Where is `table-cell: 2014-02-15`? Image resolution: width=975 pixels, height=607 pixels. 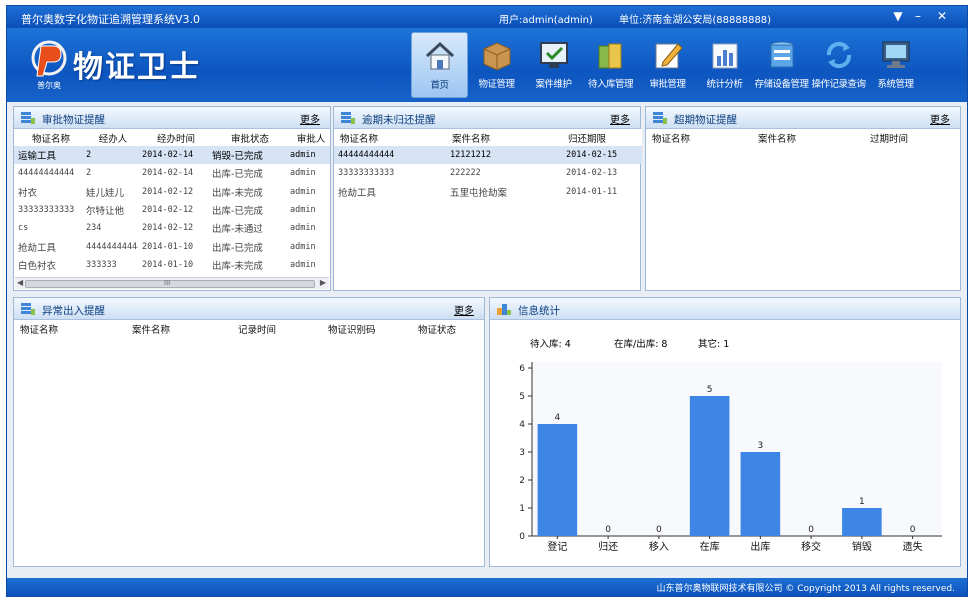 table-cell: 2014-02-15 is located at coordinates (602, 155).